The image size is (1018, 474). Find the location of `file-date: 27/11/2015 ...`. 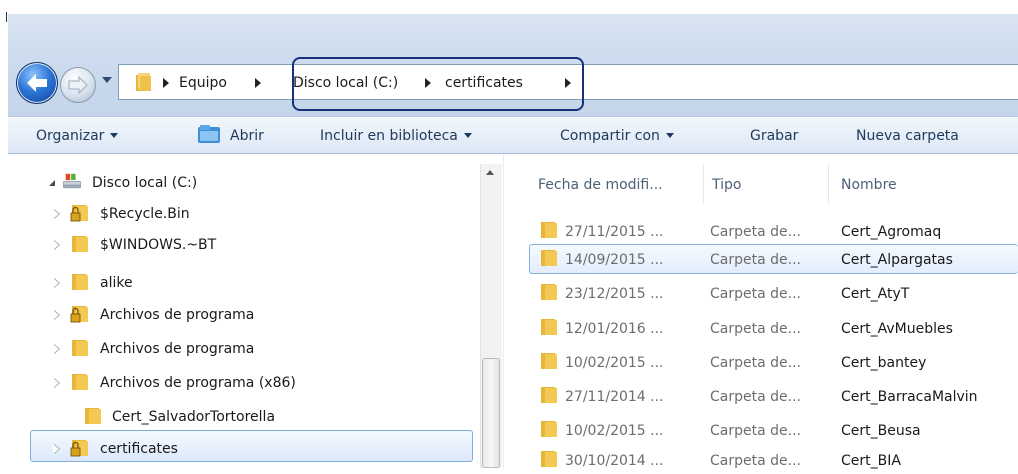

file-date: 27/11/2015 ... is located at coordinates (614, 232).